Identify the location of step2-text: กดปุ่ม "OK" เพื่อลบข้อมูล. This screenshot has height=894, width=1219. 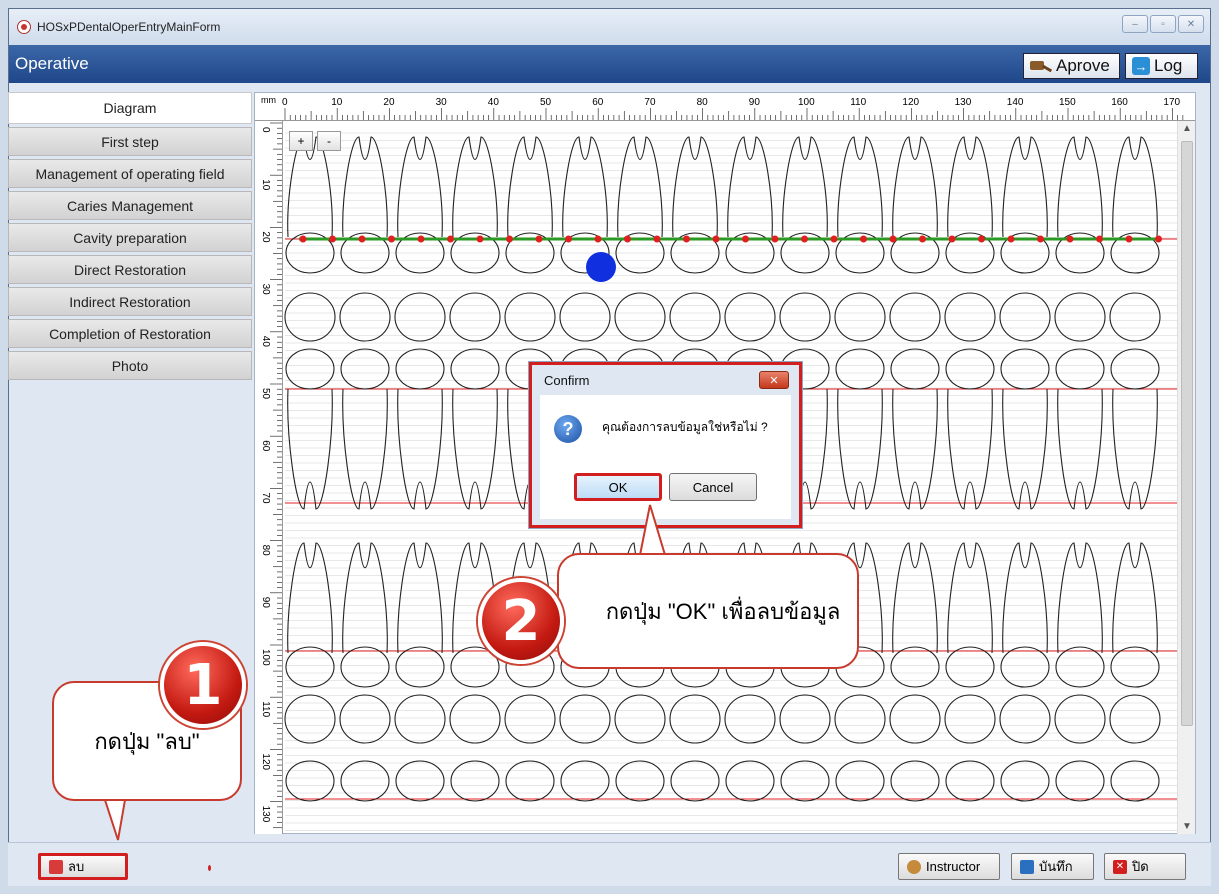
(723, 611).